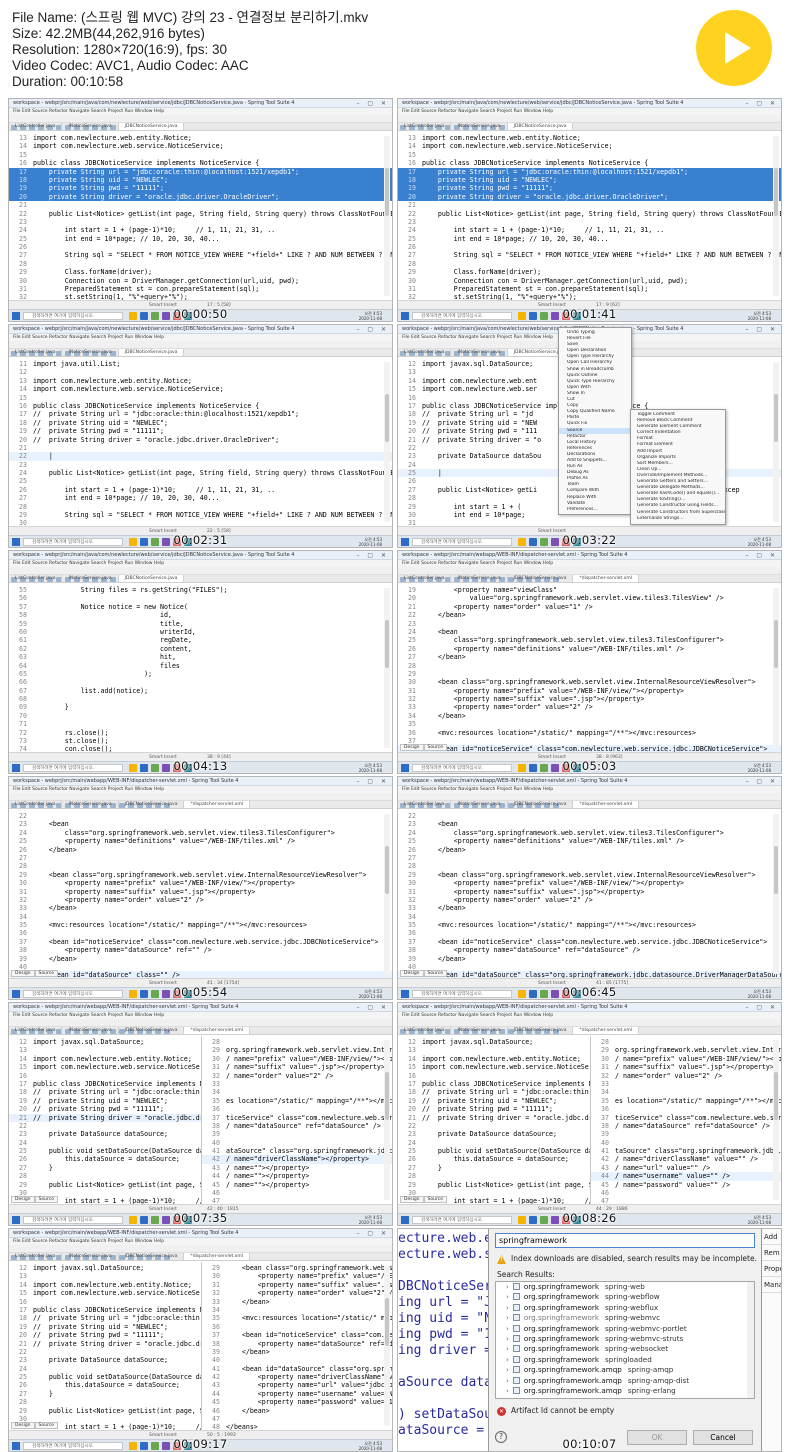 The width and height of the screenshot is (790, 1452). I want to click on ok-button: OK, so click(657, 1437).